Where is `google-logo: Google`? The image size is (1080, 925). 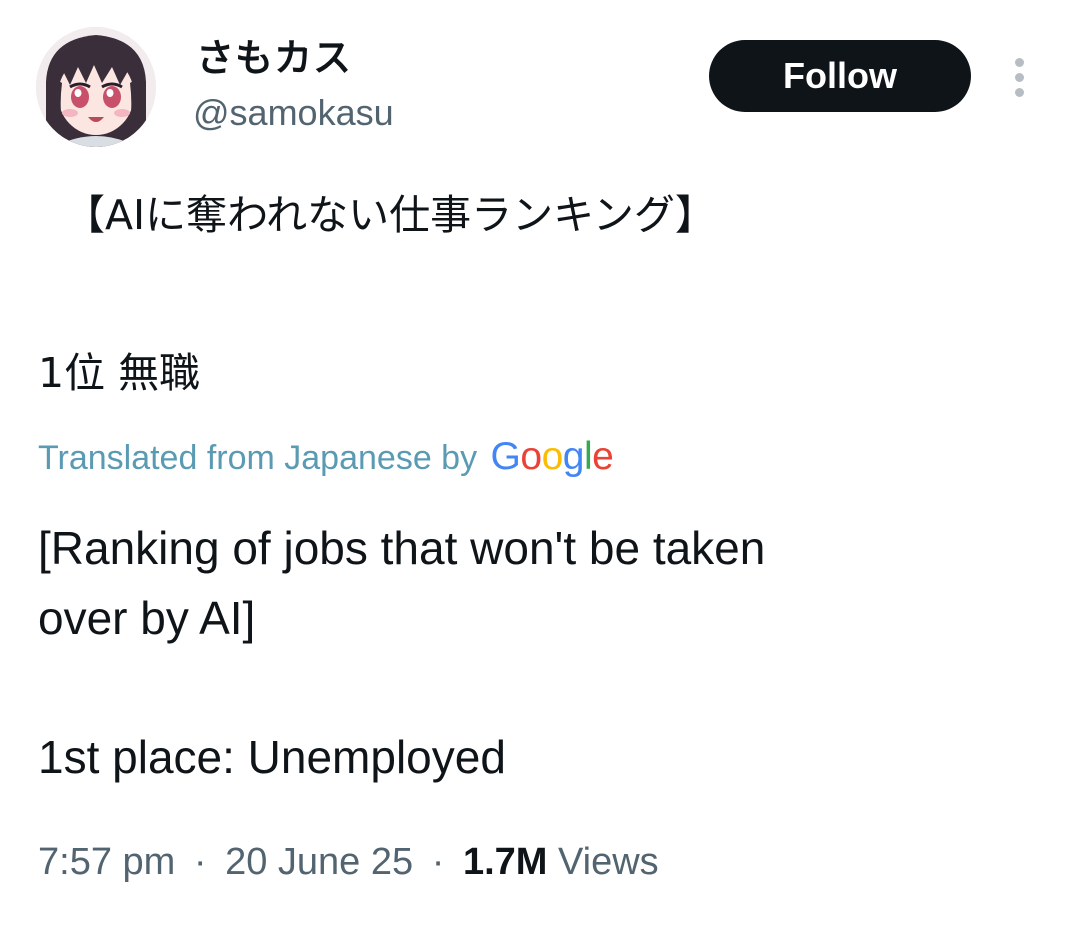 google-logo: Google is located at coordinates (552, 456).